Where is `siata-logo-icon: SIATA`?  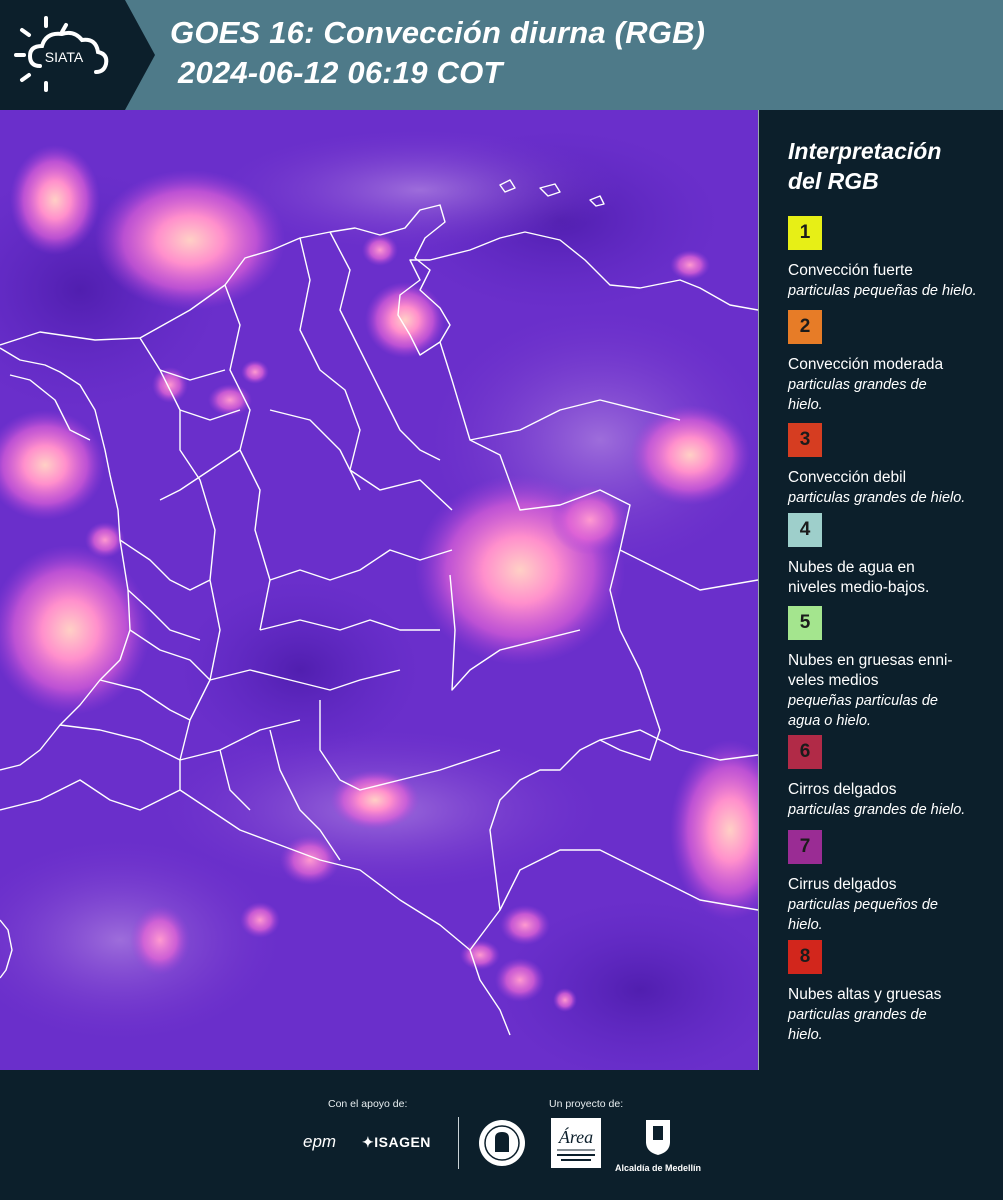
siata-logo-icon: SIATA is located at coordinates (61, 54).